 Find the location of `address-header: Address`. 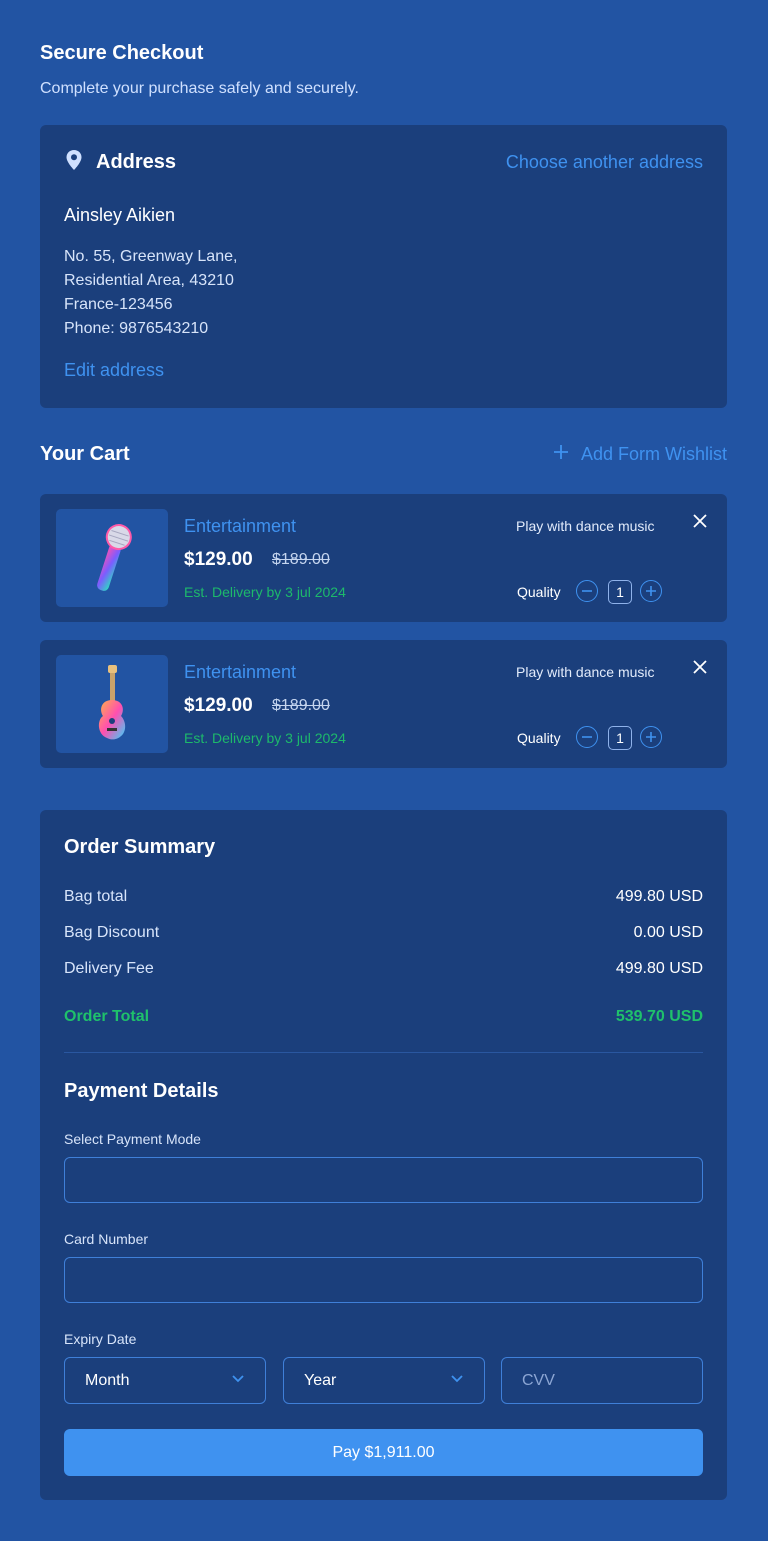

address-header: Address is located at coordinates (120, 162).